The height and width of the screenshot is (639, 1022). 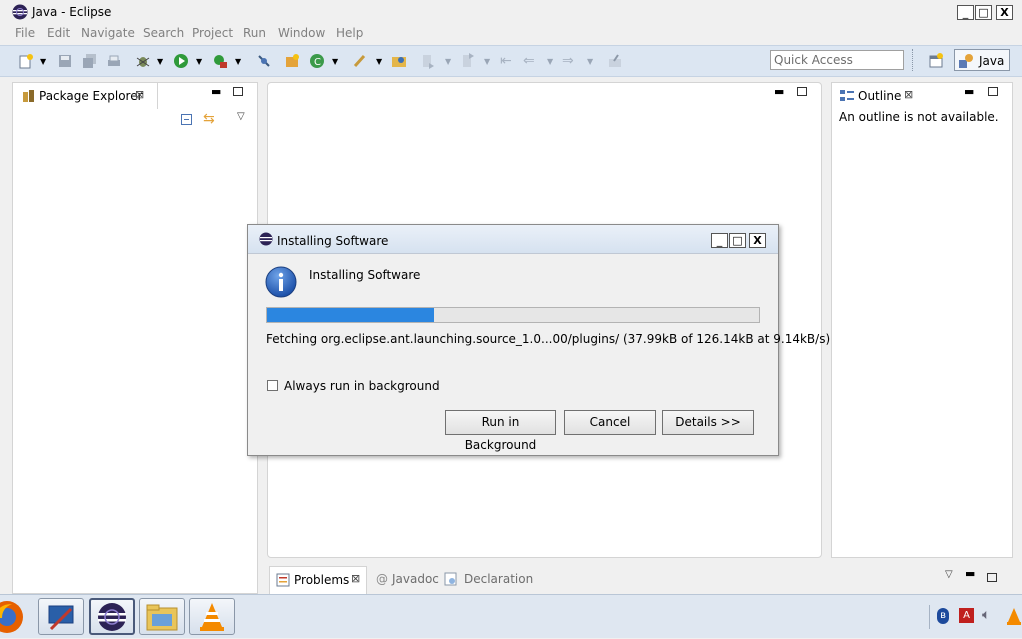 I want to click on open-type-icon, so click(x=399, y=61).